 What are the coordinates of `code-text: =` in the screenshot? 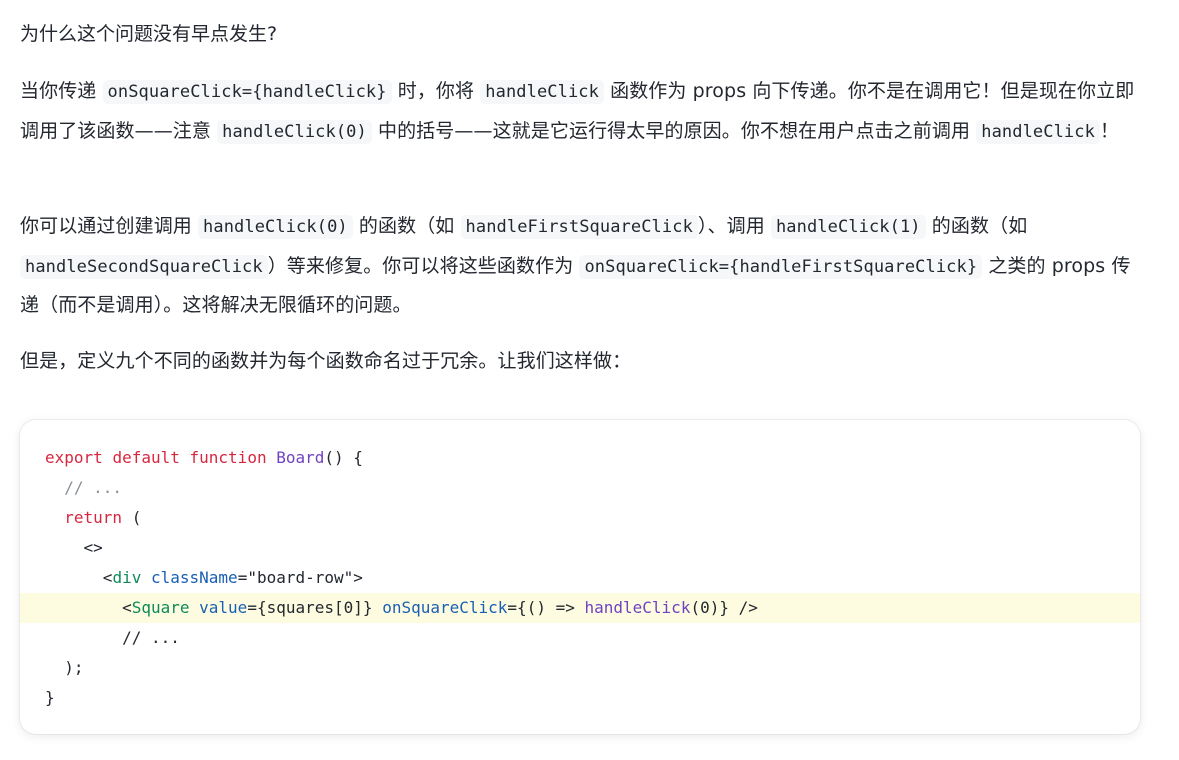 It's located at (242, 577).